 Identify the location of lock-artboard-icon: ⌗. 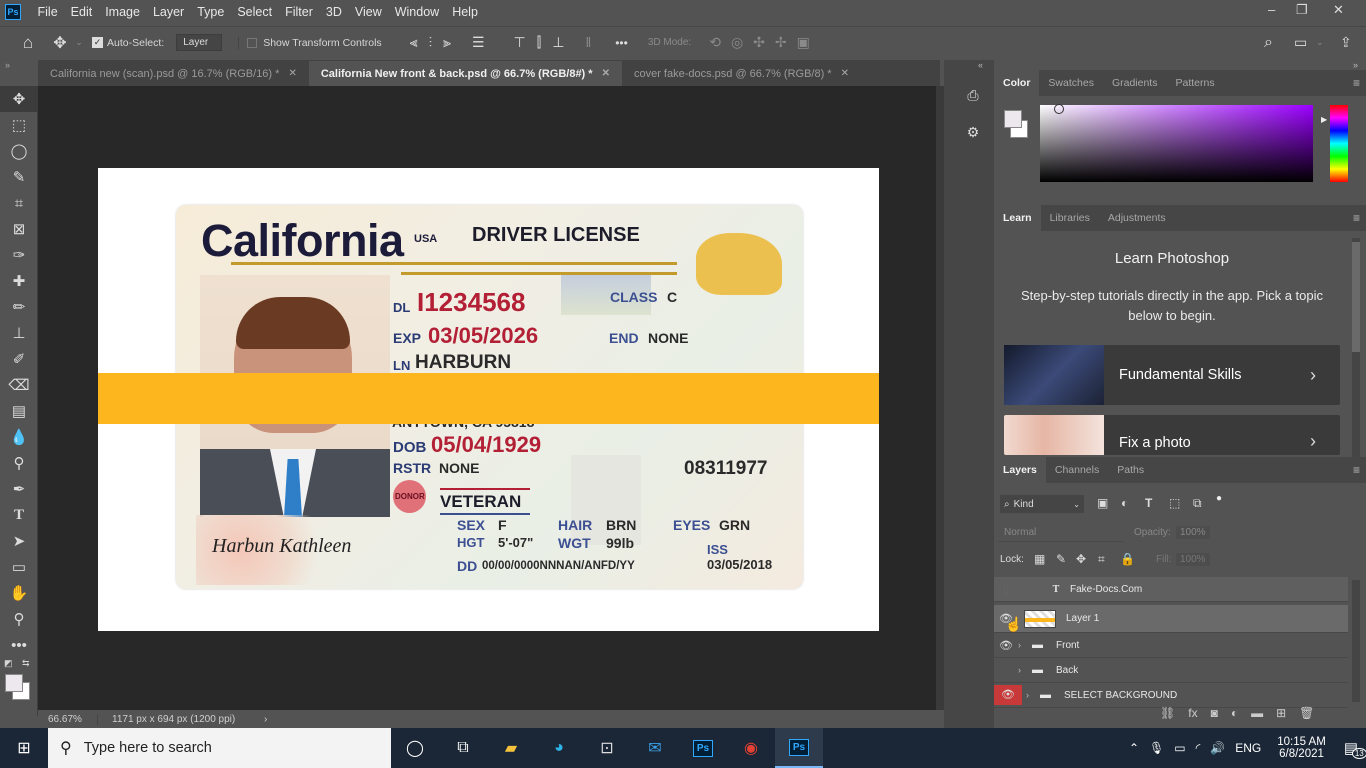
(1101, 559).